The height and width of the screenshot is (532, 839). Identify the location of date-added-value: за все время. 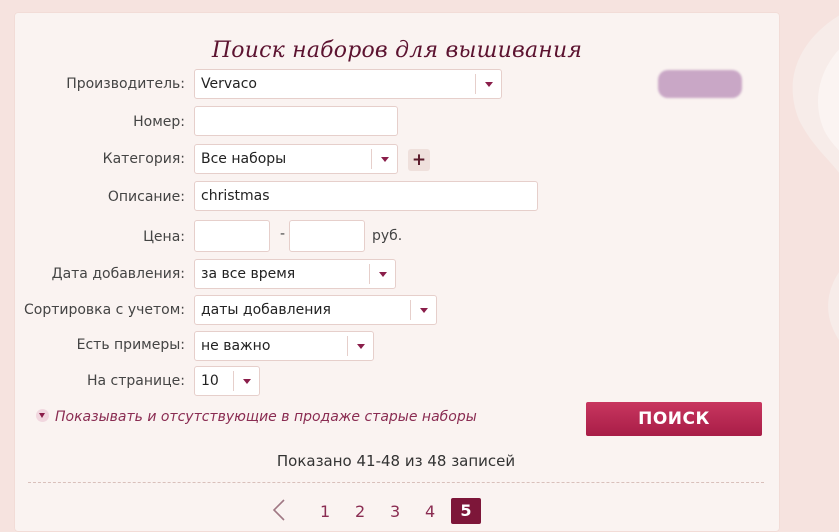
(248, 274).